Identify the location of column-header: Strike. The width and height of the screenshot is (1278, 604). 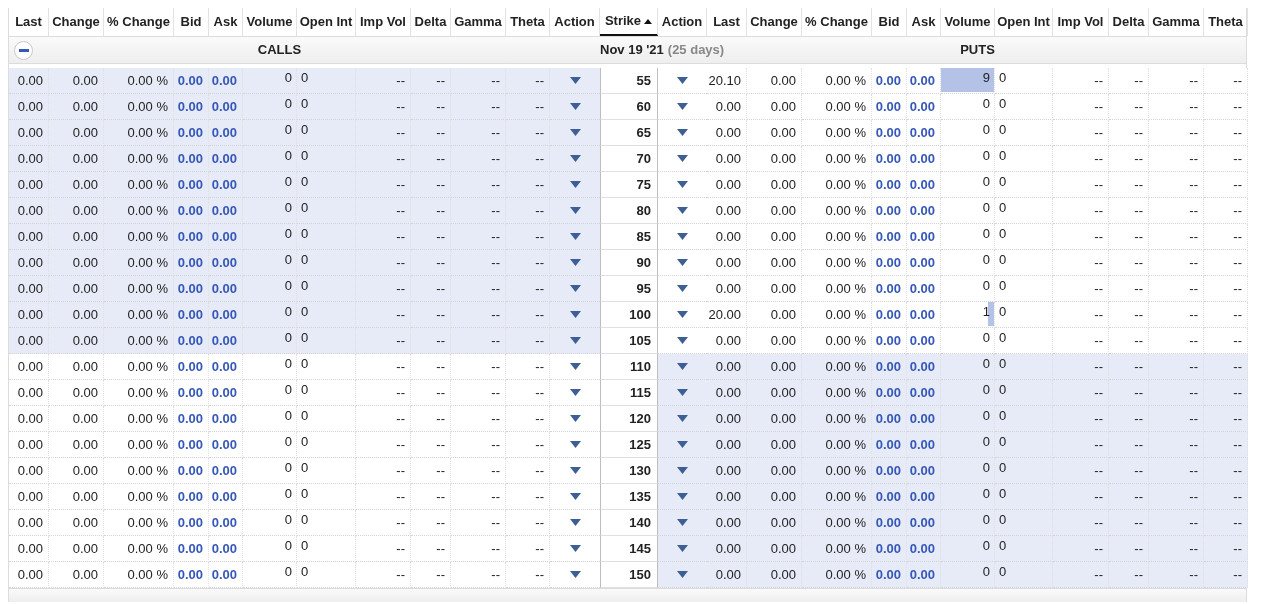
(628, 21).